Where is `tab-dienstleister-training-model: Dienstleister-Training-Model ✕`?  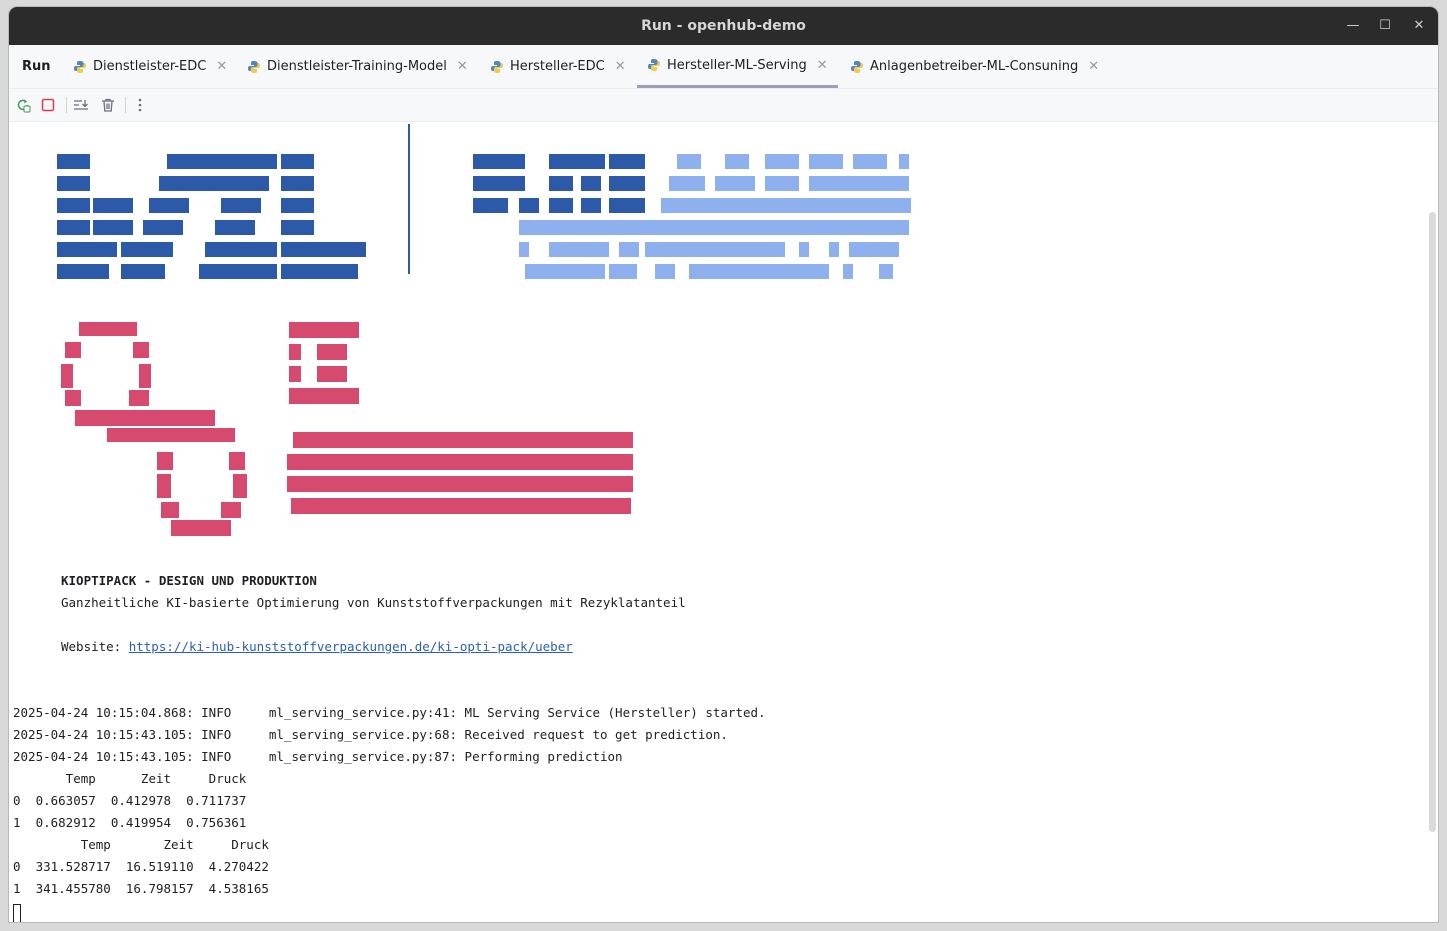
tab-dienstleister-training-model: Dienstleister-Training-Model ✕ is located at coordinates (357, 66).